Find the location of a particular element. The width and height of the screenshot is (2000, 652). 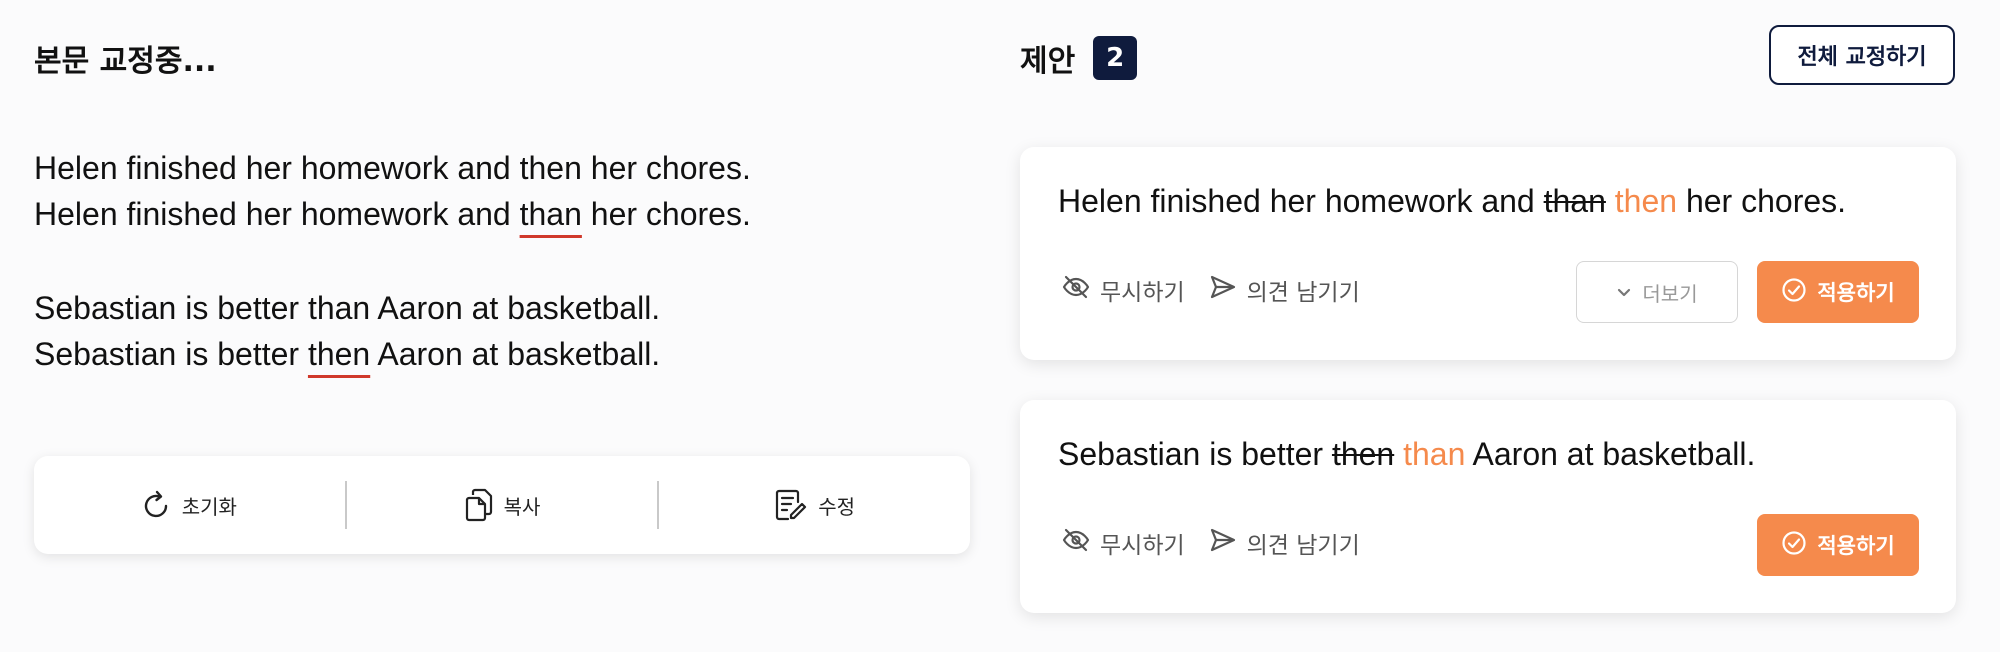

removed-word: than is located at coordinates (1574, 201).